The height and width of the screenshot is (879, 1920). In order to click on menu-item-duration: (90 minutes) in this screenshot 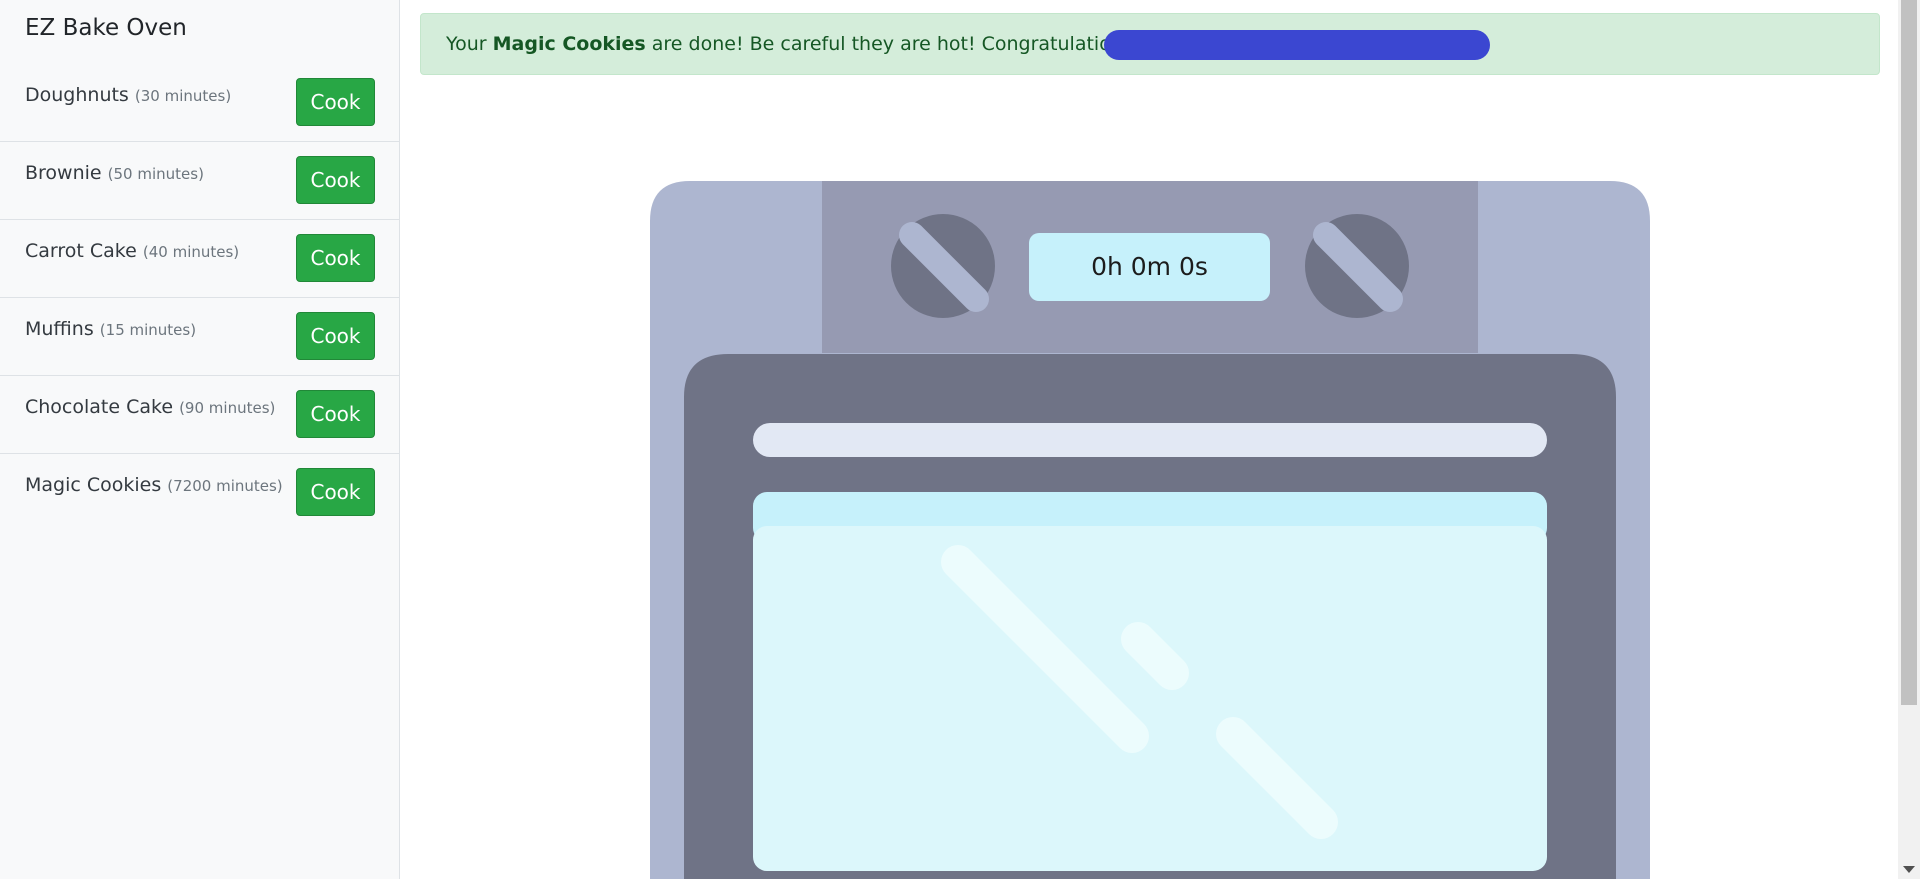, I will do `click(227, 408)`.